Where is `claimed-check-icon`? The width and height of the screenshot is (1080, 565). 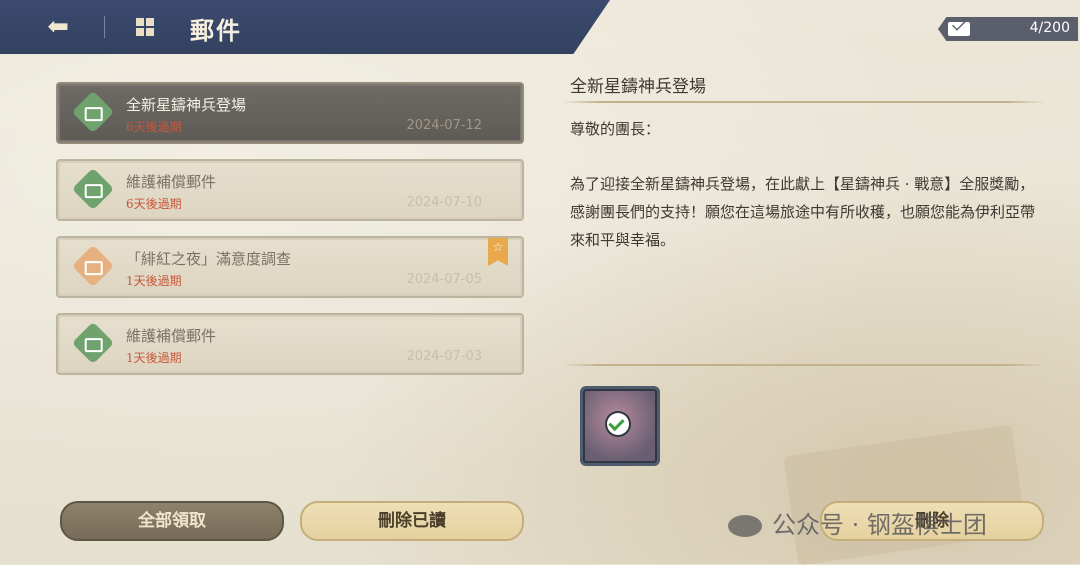
claimed-check-icon is located at coordinates (618, 424).